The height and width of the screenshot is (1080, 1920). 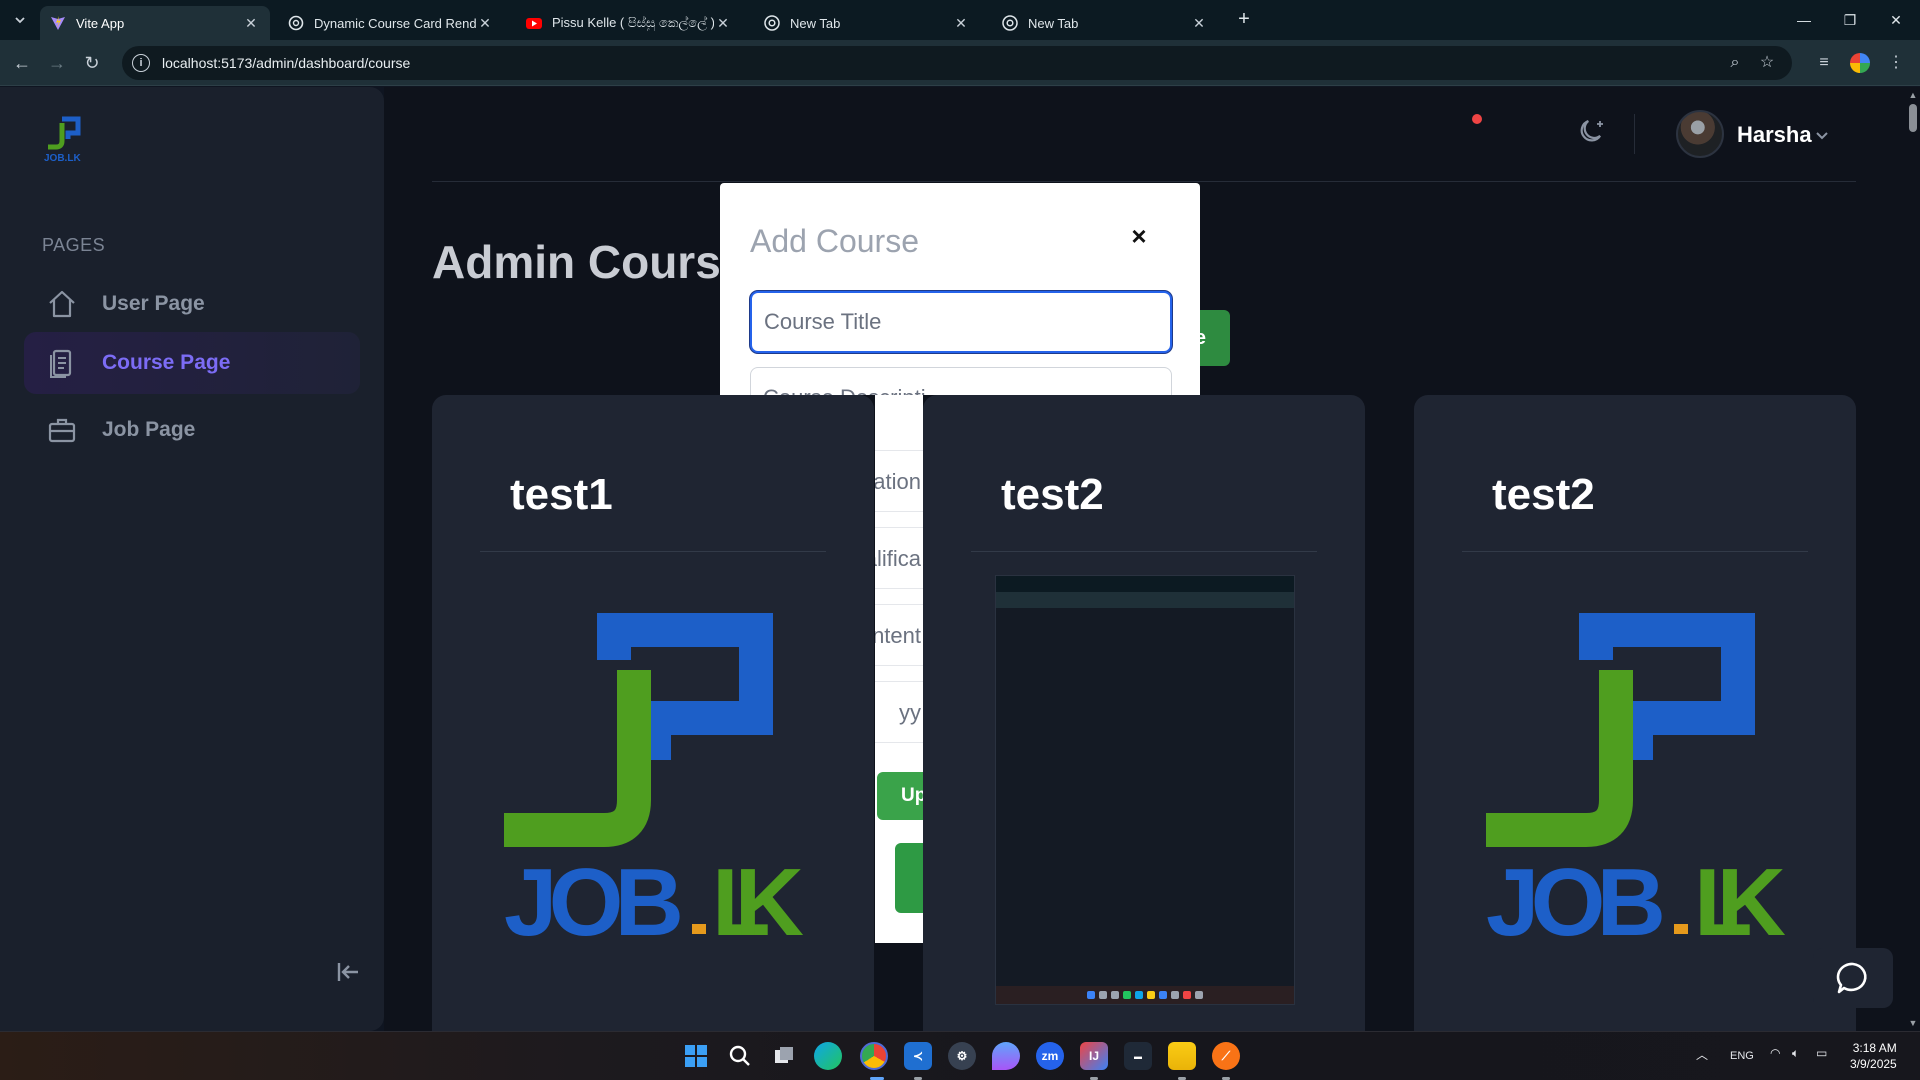 What do you see at coordinates (155, 23) in the screenshot?
I see `tab-vite-app: Vite App ✕` at bounding box center [155, 23].